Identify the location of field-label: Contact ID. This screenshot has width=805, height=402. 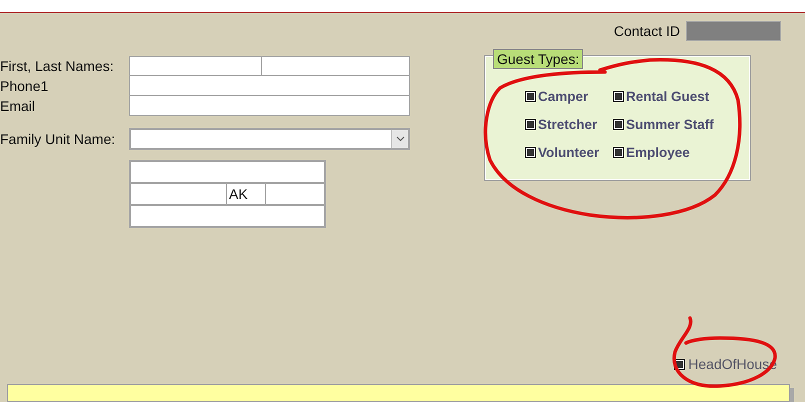
(647, 31).